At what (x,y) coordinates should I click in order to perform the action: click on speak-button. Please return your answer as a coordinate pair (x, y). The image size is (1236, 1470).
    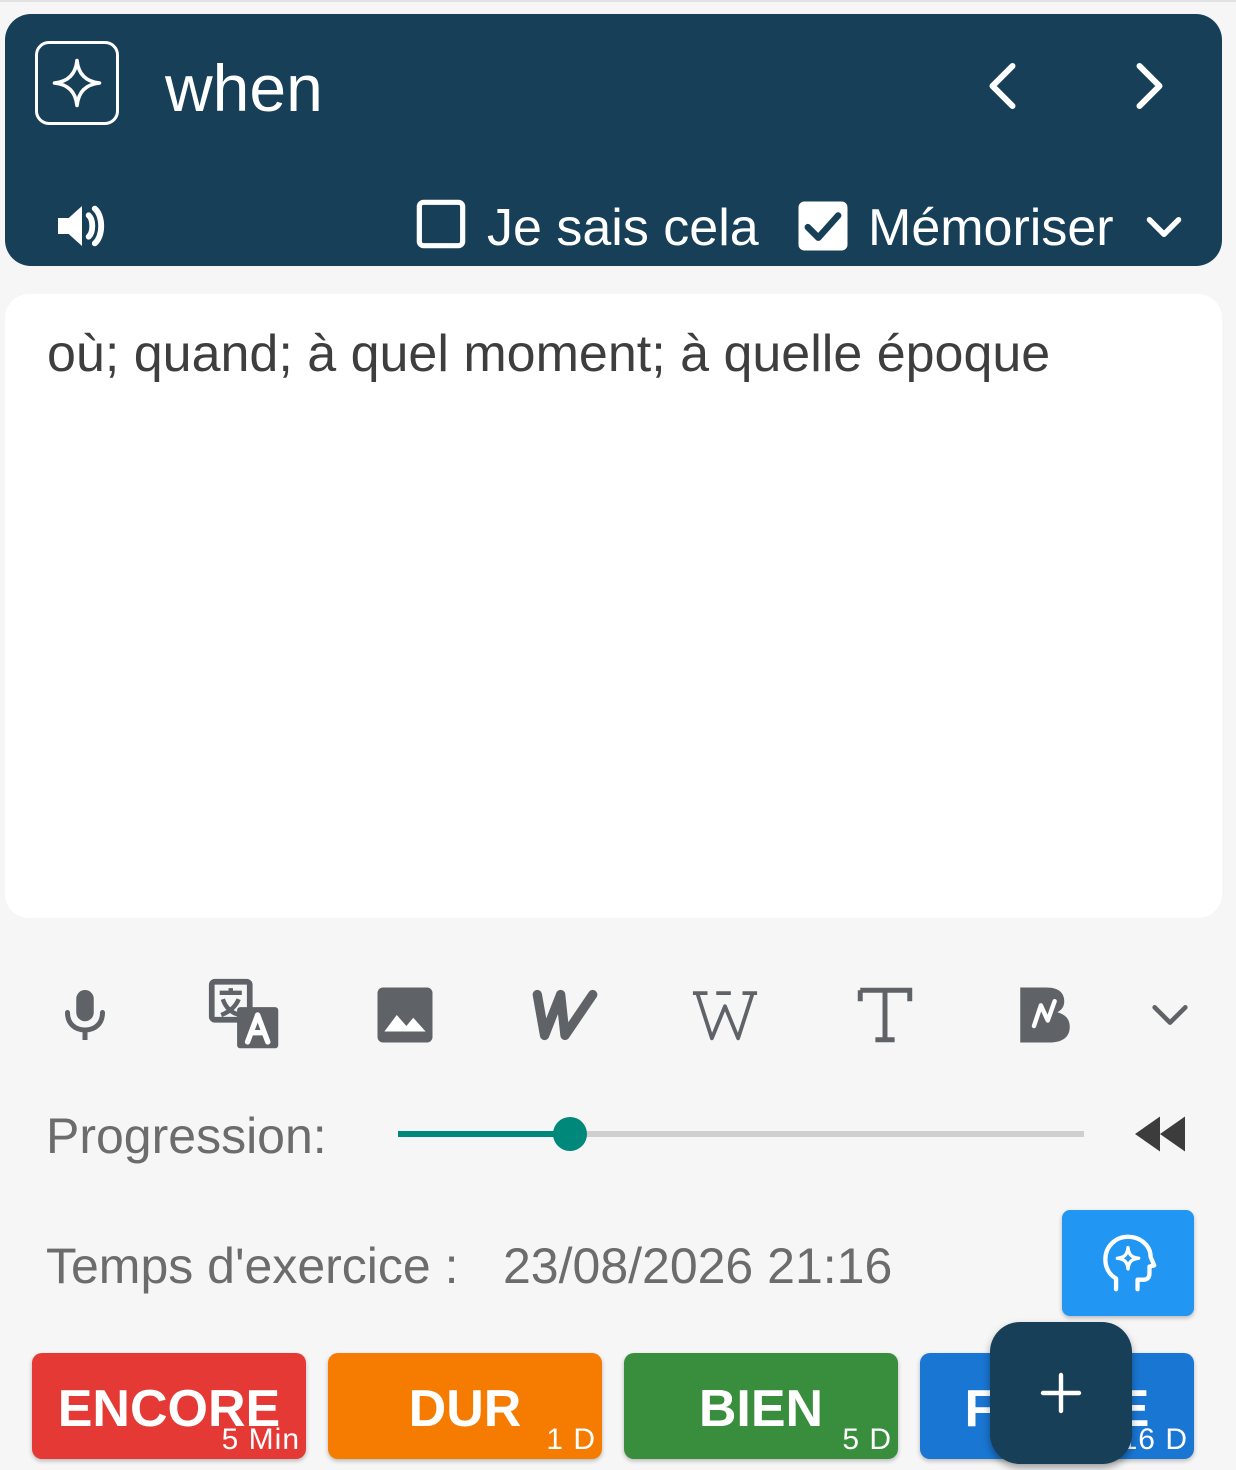
    Looking at the image, I should click on (82, 226).